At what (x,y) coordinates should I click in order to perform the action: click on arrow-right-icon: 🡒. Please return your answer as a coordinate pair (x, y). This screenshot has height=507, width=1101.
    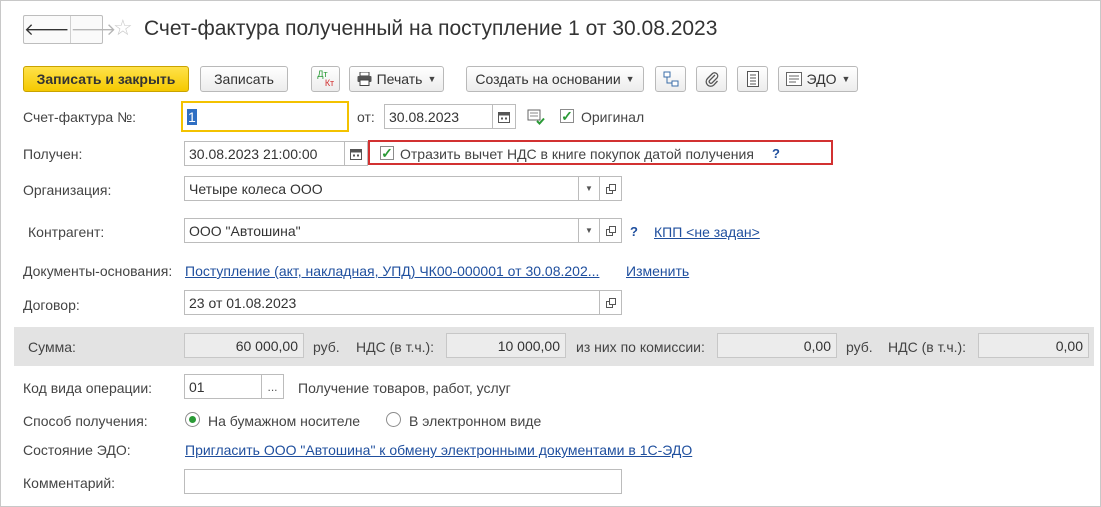
    Looking at the image, I should click on (93, 29).